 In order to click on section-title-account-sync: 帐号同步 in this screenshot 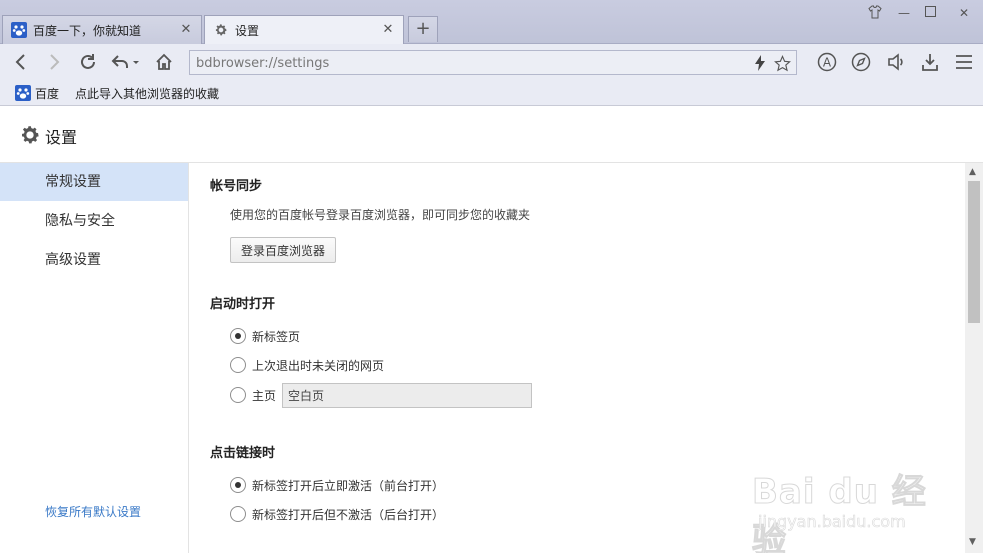, I will do `click(236, 186)`.